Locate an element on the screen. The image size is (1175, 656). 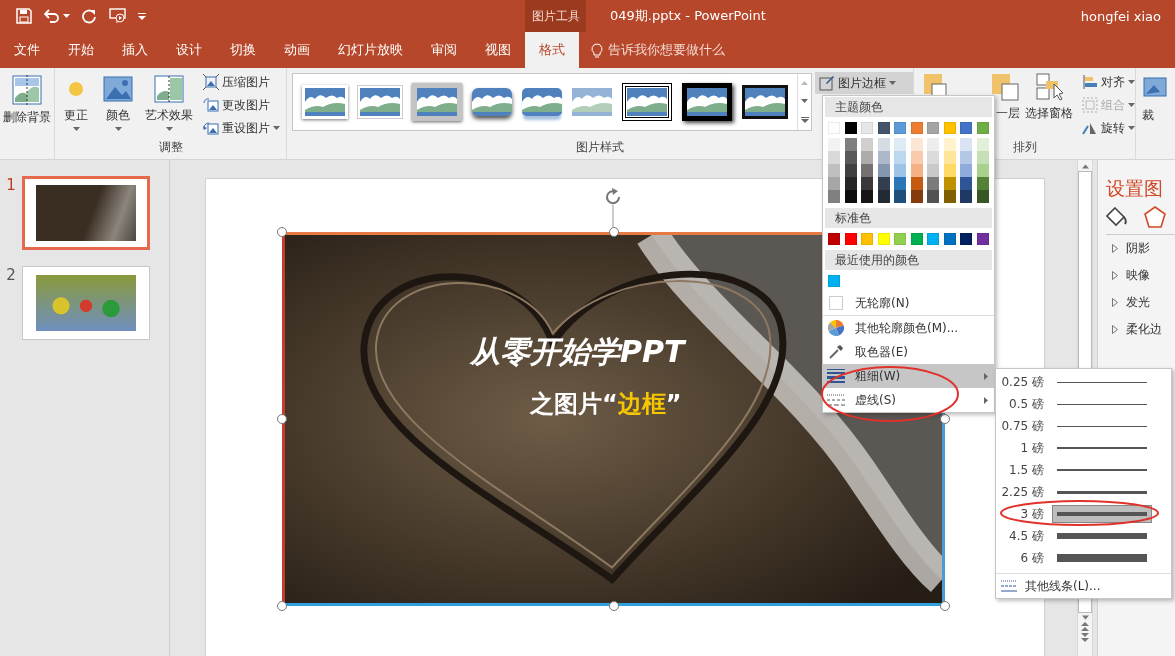
crop-button: 裁 is located at coordinates (1155, 99).